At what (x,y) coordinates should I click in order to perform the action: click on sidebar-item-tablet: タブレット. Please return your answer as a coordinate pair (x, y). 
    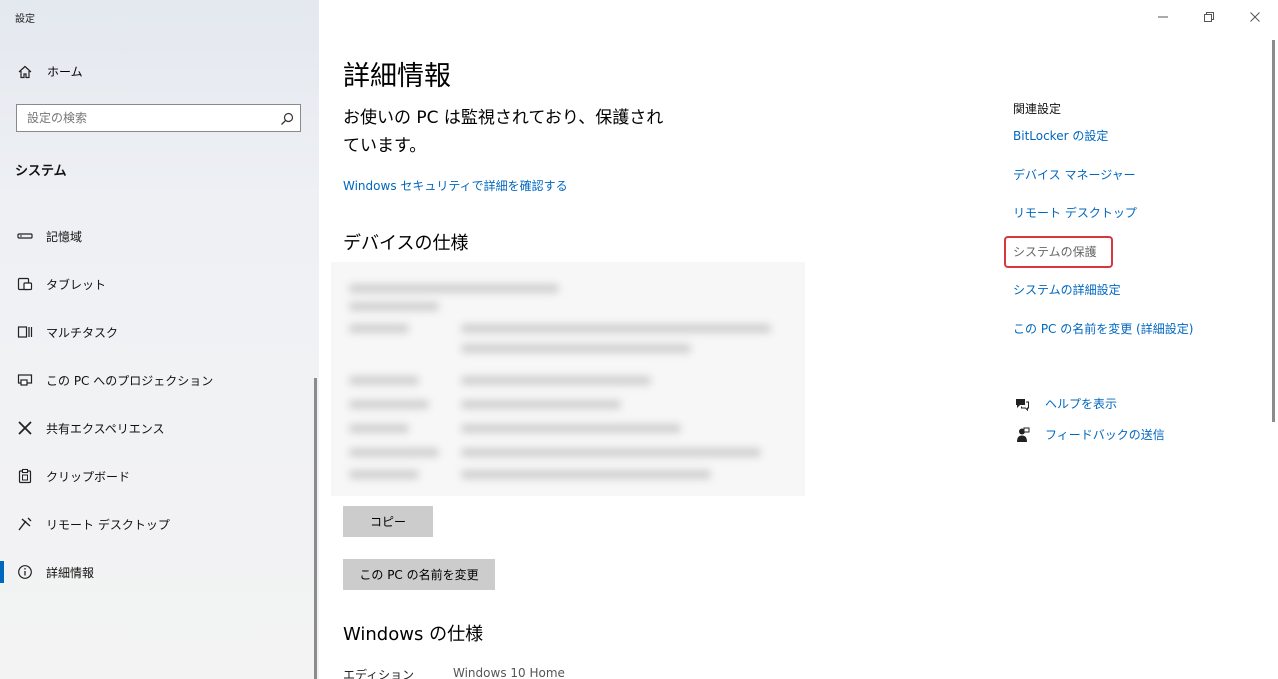
    Looking at the image, I should click on (159, 284).